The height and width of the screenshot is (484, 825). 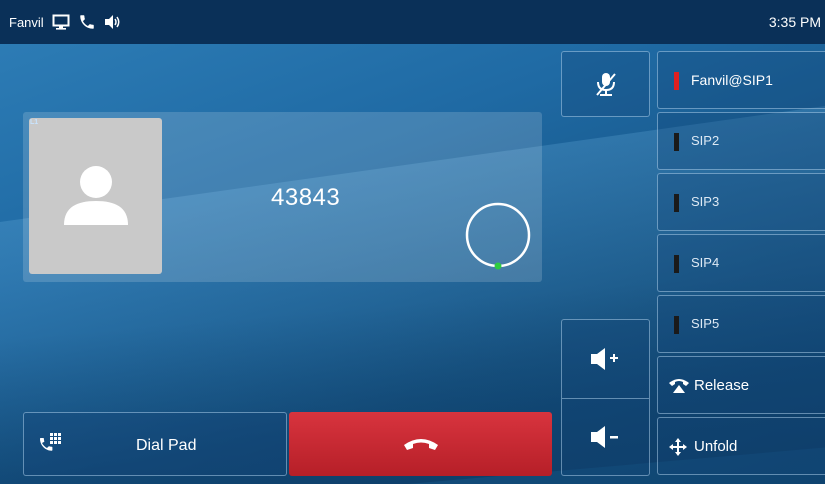 I want to click on desktop-icon, so click(x=61, y=22).